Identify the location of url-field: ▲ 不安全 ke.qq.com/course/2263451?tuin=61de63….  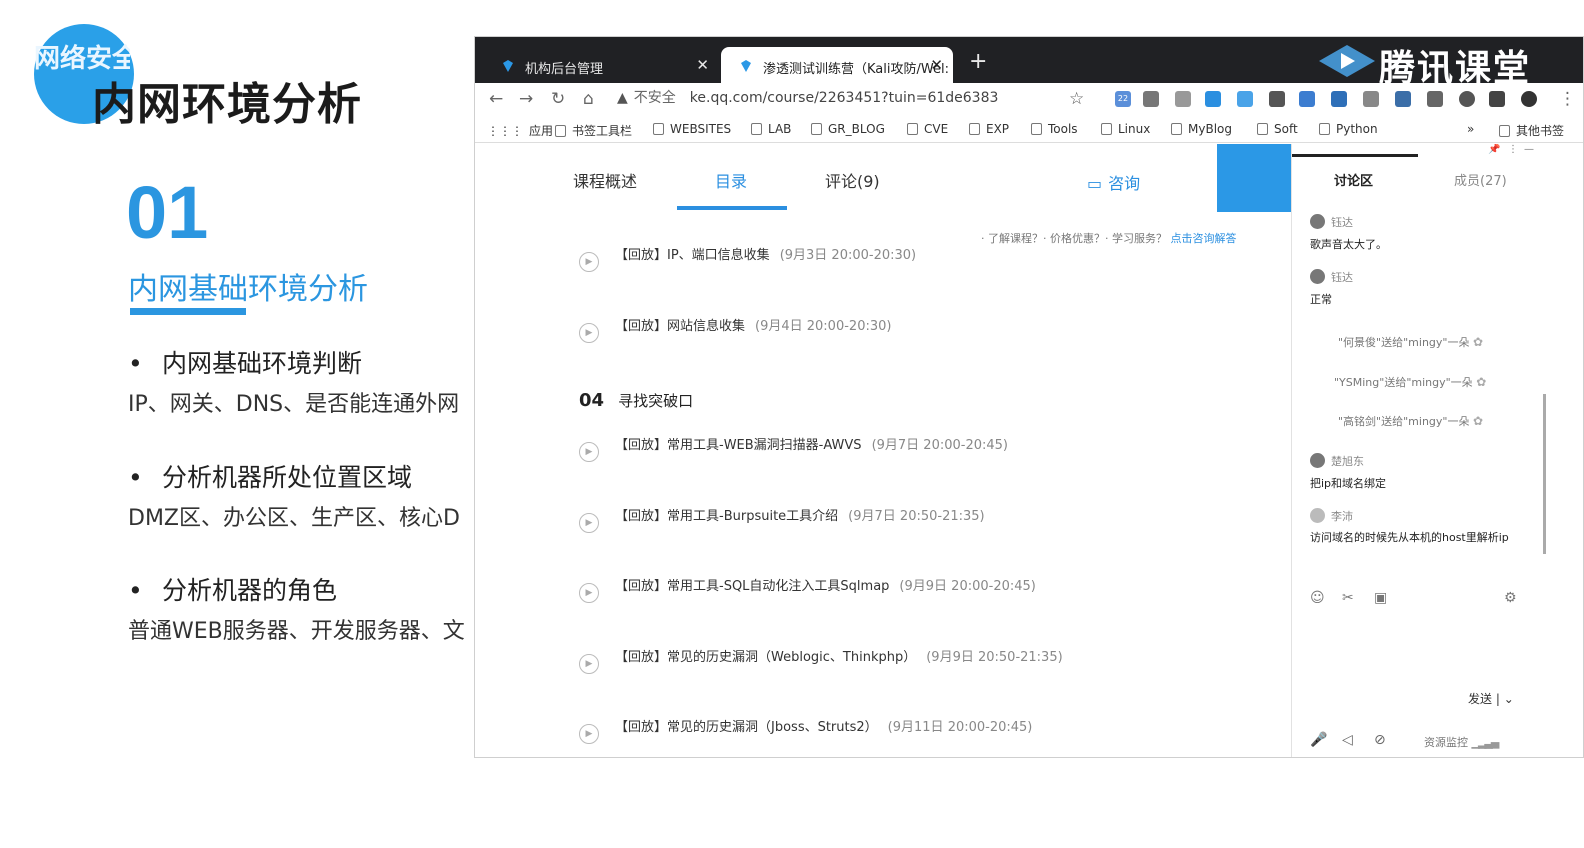
(847, 100).